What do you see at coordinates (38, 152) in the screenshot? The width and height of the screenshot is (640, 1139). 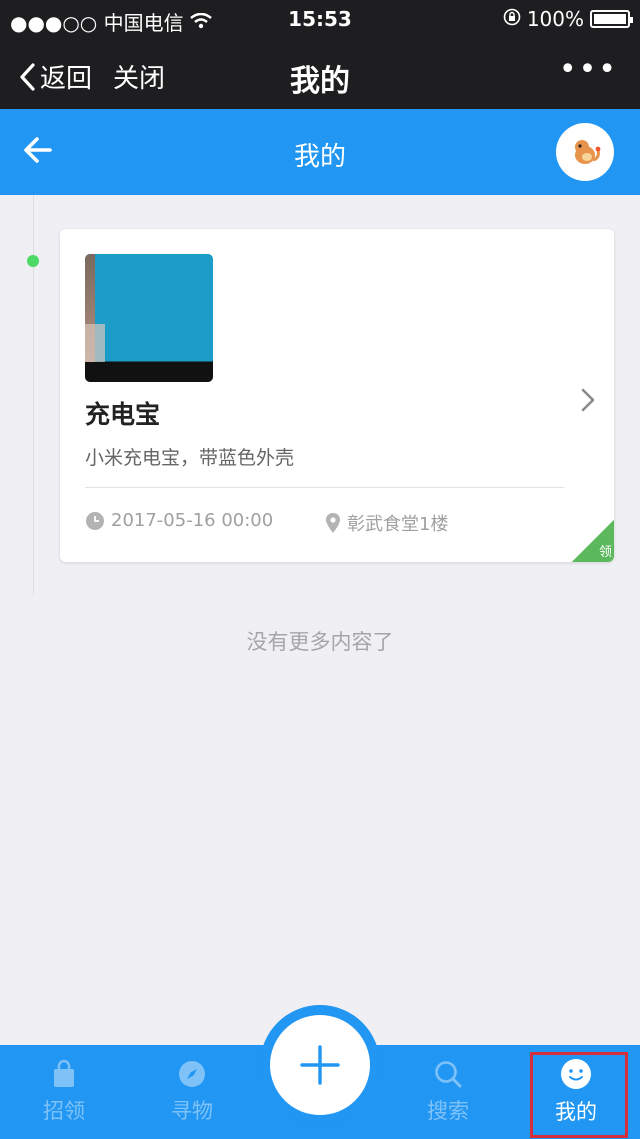 I see `arrow-left-icon` at bounding box center [38, 152].